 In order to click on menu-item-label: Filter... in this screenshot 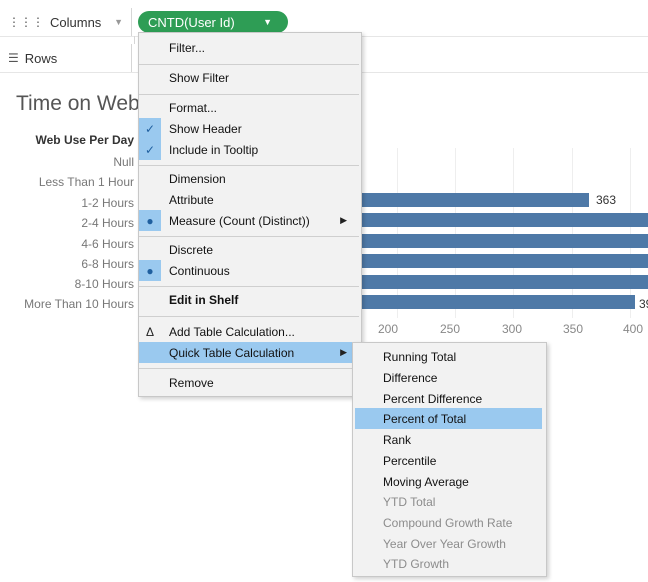, I will do `click(187, 47)`.